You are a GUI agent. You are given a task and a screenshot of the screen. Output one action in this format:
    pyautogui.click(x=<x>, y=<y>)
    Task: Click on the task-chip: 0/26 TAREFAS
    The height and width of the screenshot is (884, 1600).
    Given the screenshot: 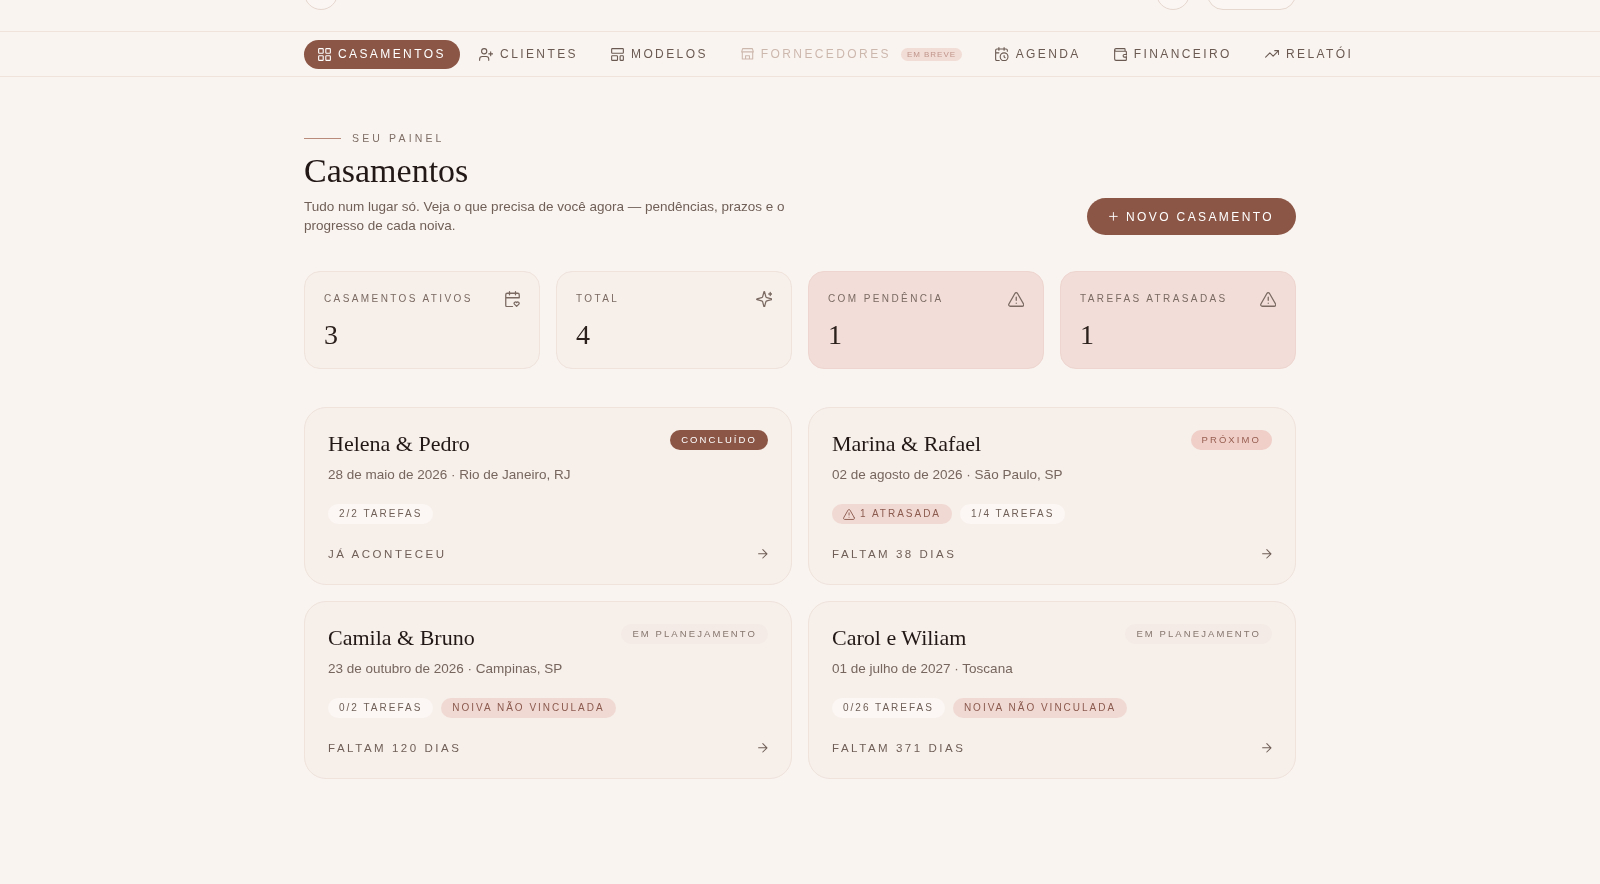 What is the action you would take?
    pyautogui.click(x=888, y=708)
    